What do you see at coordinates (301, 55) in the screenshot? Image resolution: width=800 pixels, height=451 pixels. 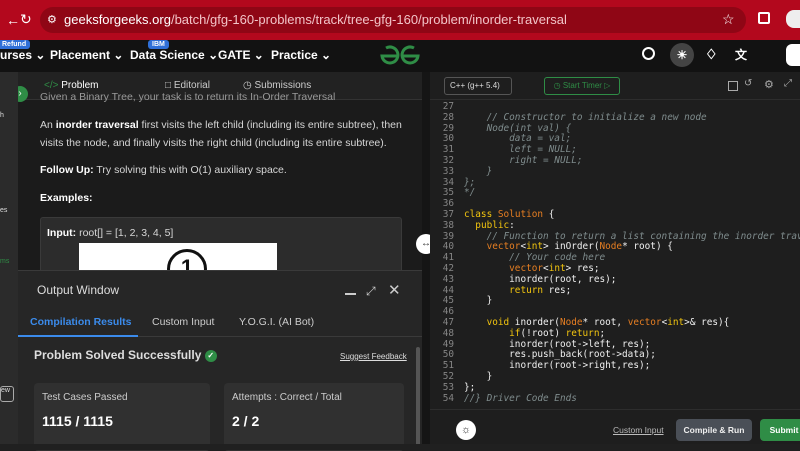 I see `nav-practice: Practice ⌄` at bounding box center [301, 55].